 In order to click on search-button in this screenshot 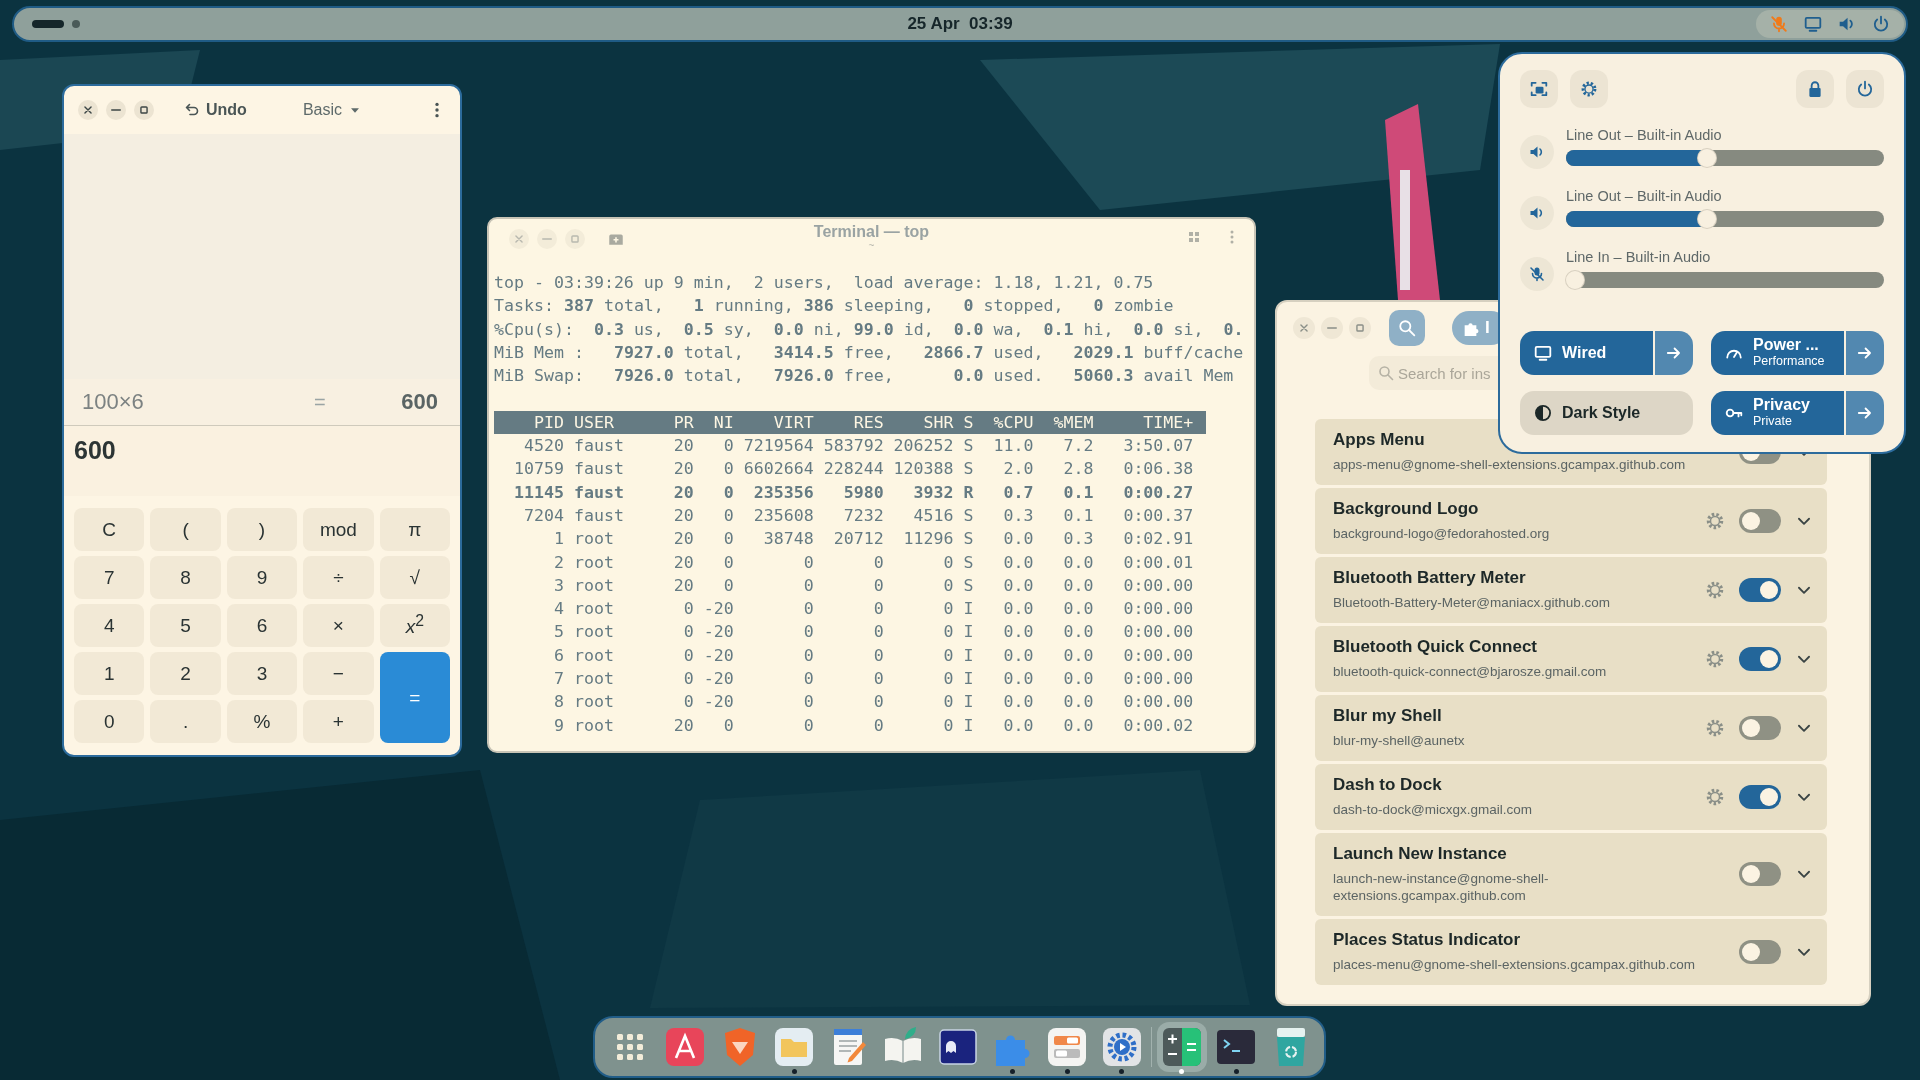, I will do `click(1407, 328)`.